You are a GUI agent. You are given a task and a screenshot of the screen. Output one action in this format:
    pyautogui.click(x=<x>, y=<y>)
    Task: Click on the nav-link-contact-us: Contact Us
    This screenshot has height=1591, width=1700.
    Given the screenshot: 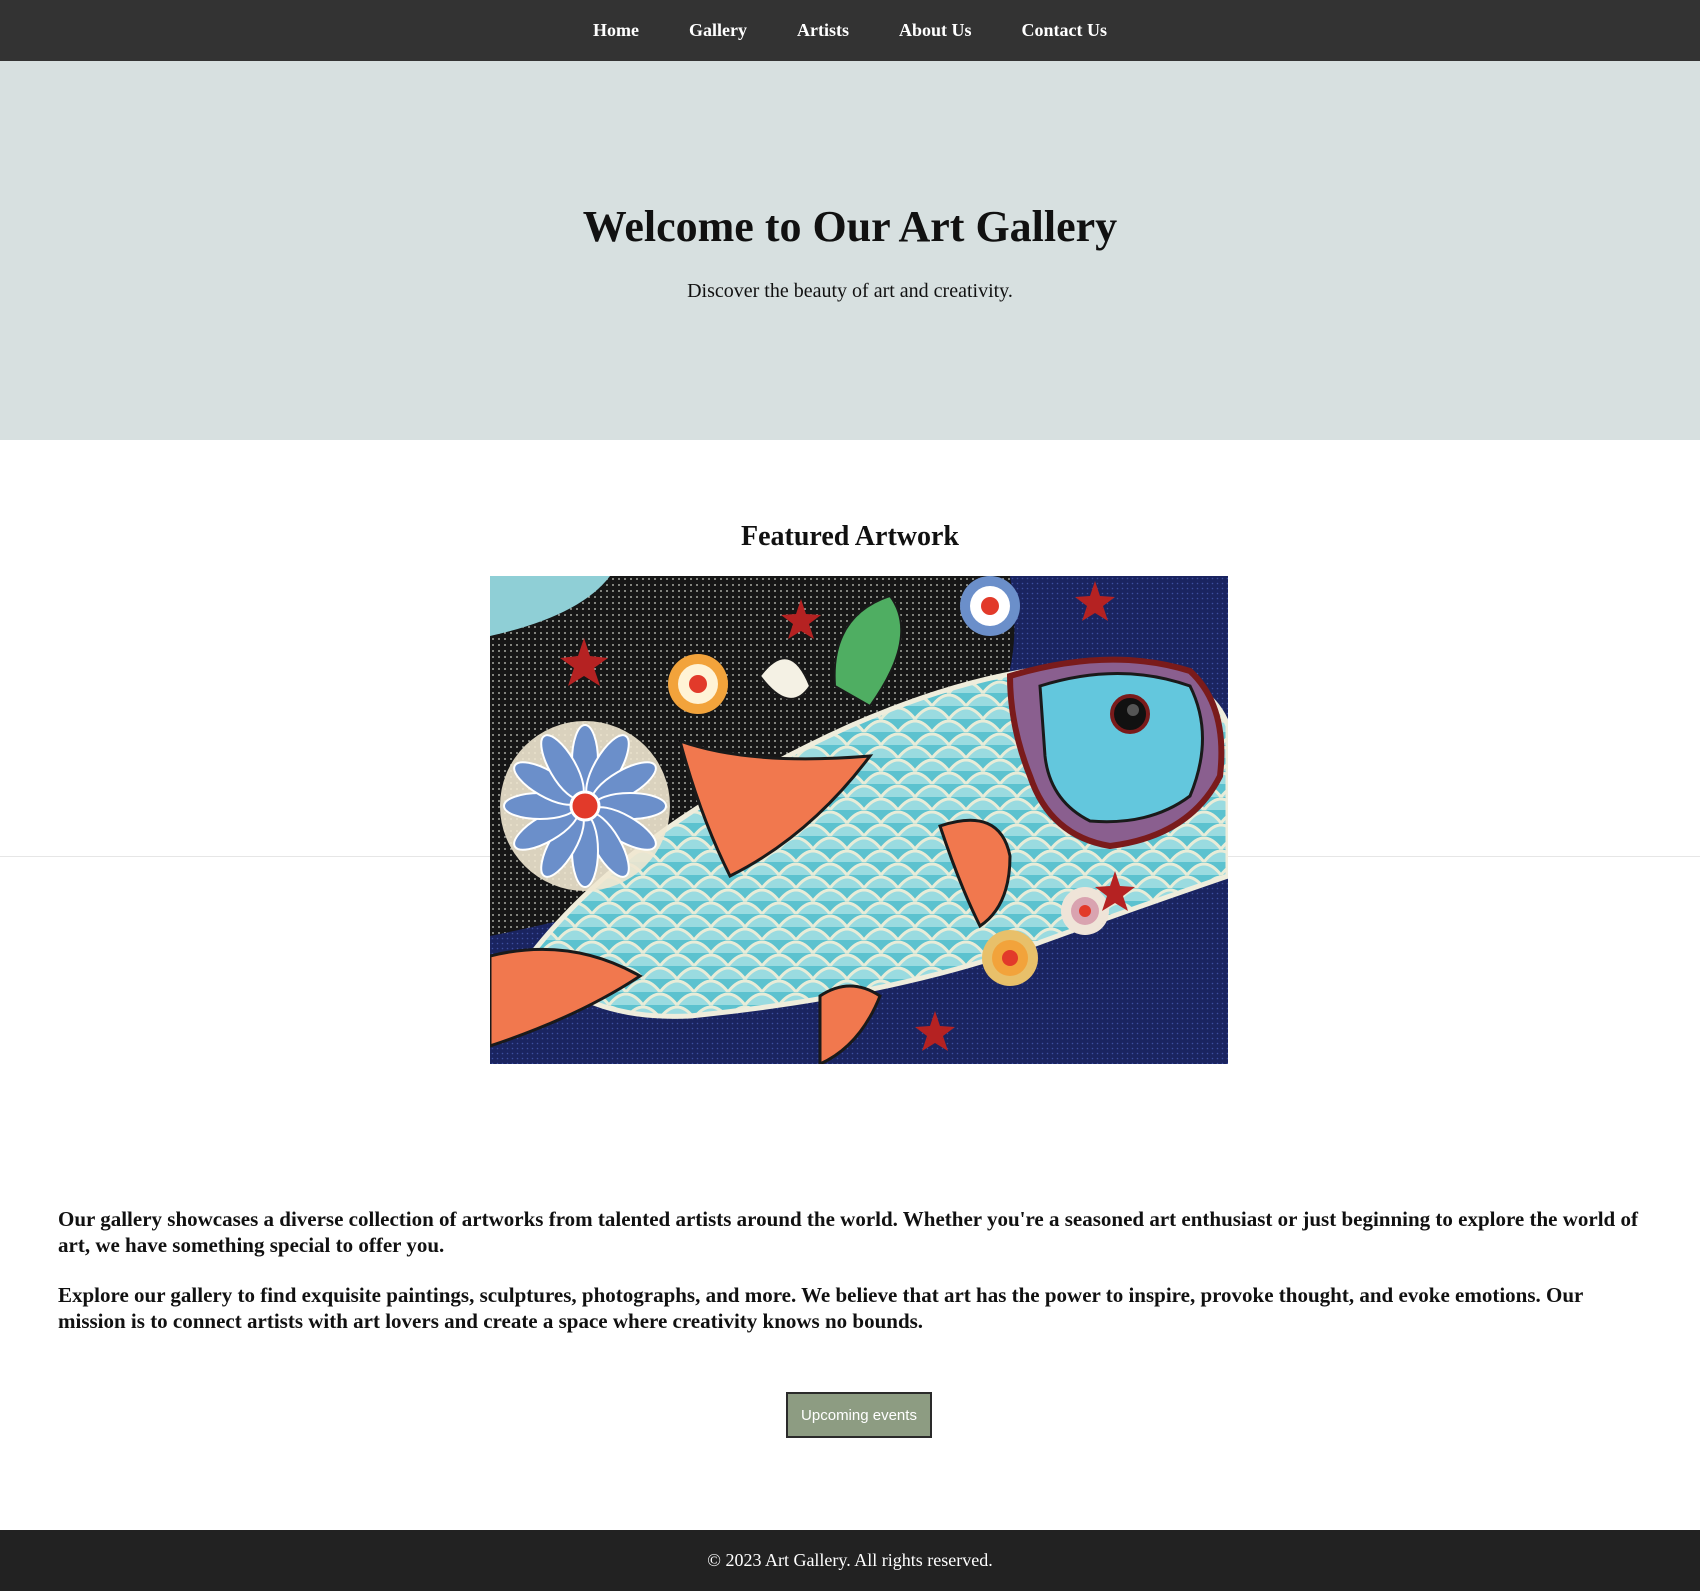 What is the action you would take?
    pyautogui.click(x=1065, y=30)
    